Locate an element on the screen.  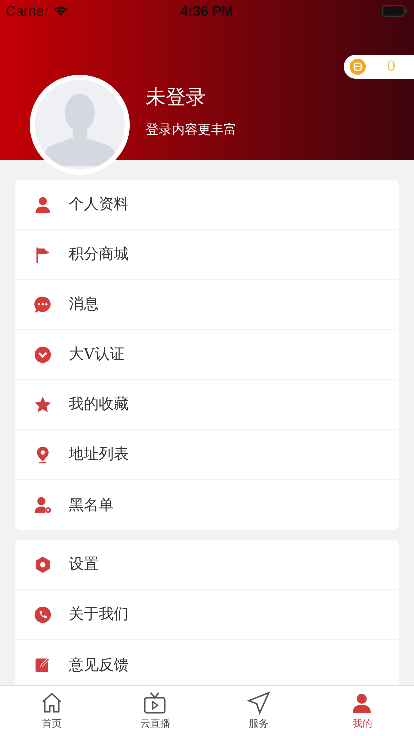
menu-item: 地址列表 is located at coordinates (207, 455).